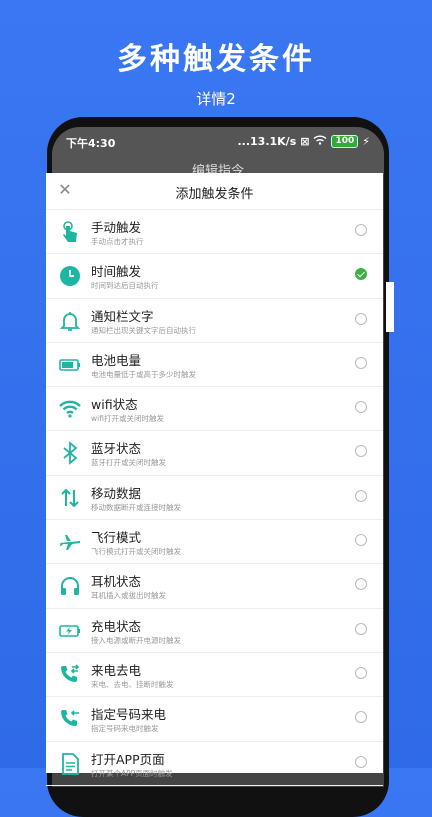 This screenshot has height=817, width=432. I want to click on data-arrows-icon, so click(70, 498).